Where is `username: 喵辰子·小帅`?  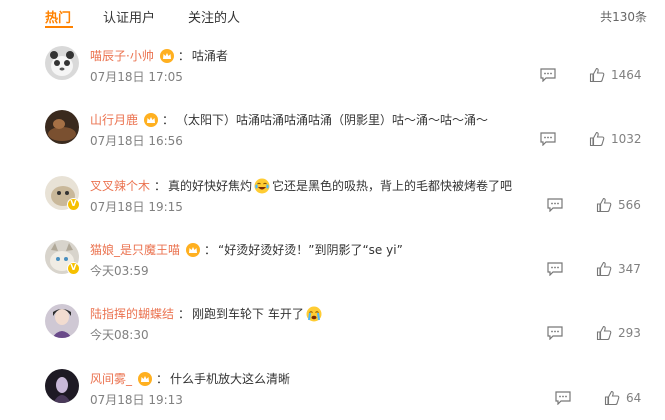
username: 喵辰子·小帅 is located at coordinates (122, 56).